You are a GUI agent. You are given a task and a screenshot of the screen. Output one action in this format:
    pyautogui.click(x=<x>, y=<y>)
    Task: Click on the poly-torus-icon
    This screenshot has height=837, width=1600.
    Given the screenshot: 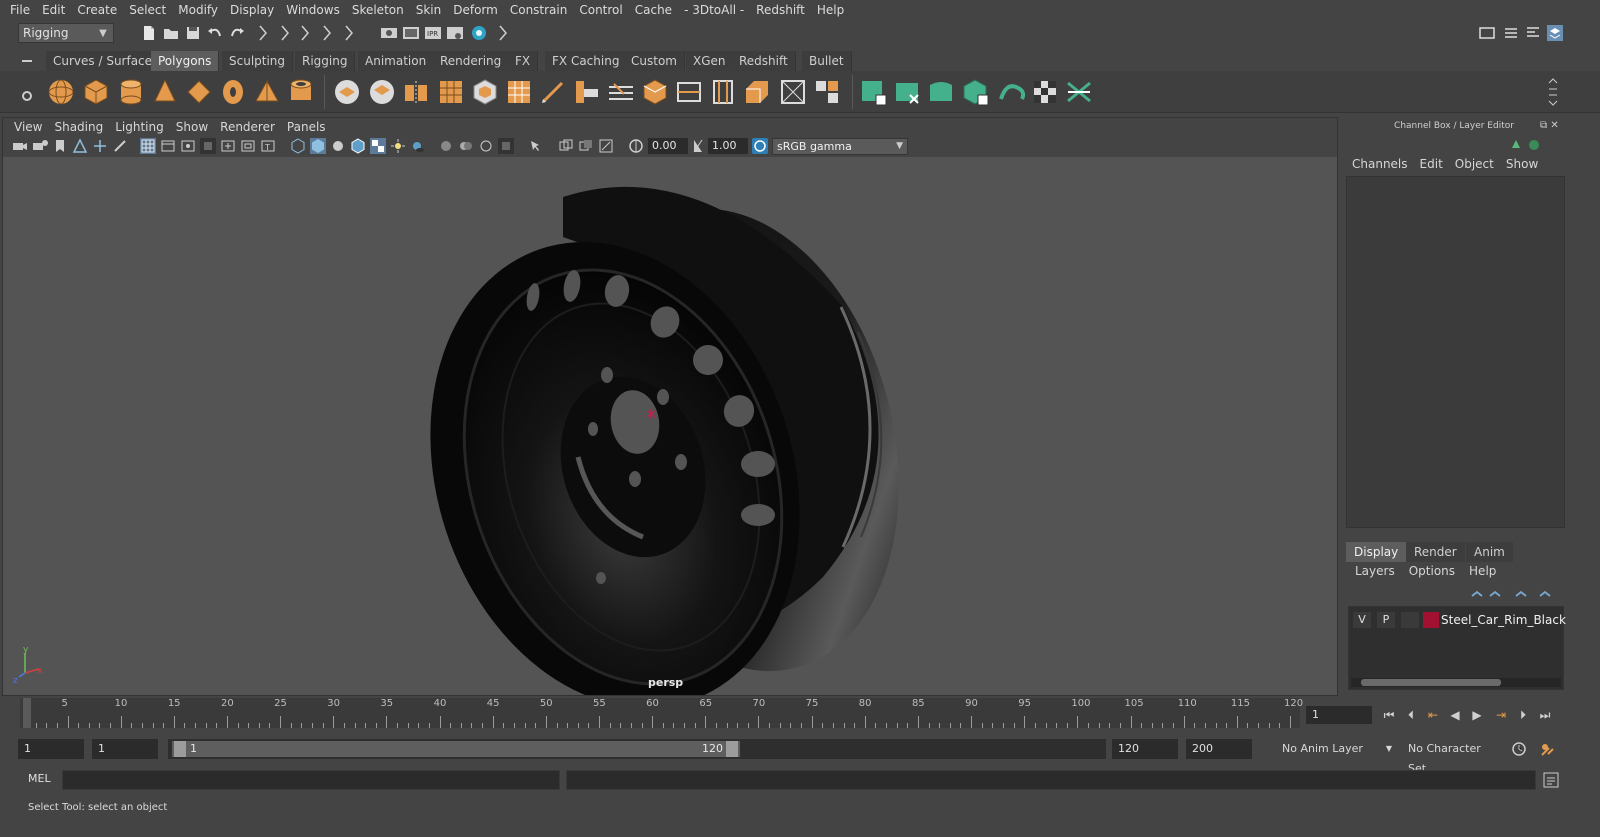 What is the action you would take?
    pyautogui.click(x=233, y=92)
    